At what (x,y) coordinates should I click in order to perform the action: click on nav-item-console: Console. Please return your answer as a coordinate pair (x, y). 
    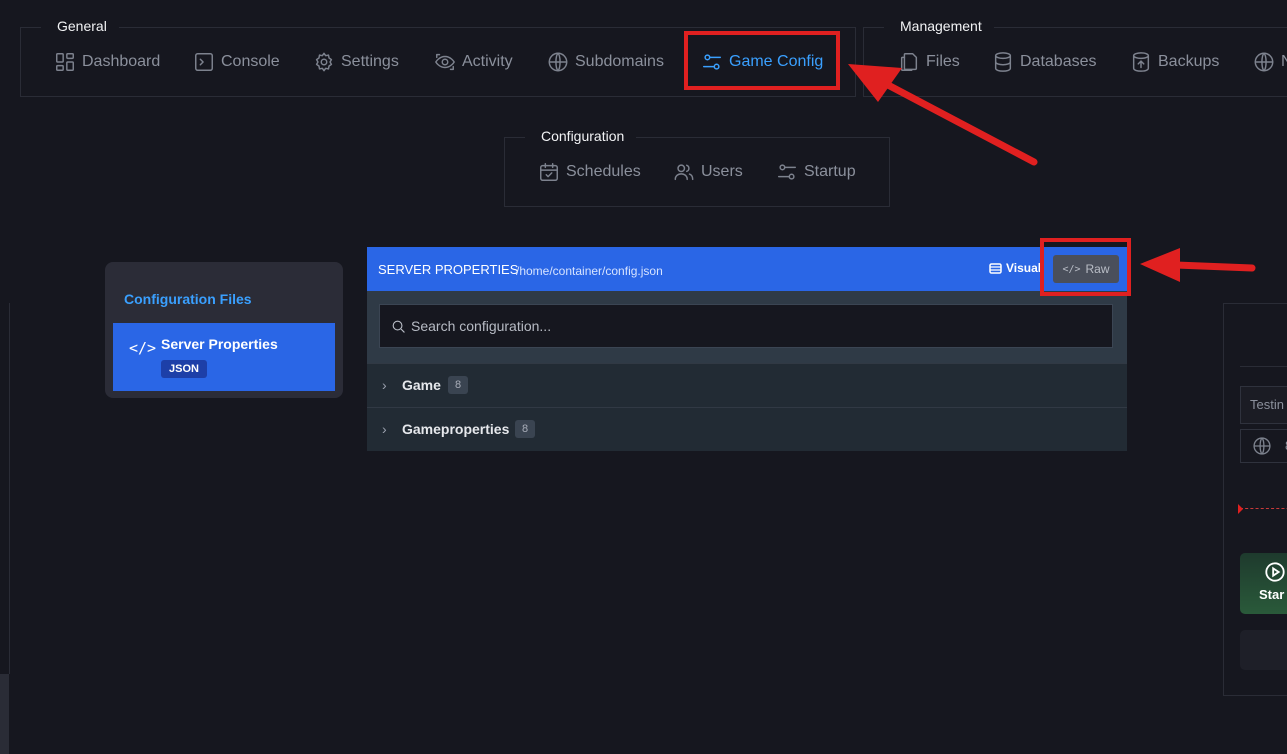
    Looking at the image, I should click on (236, 62).